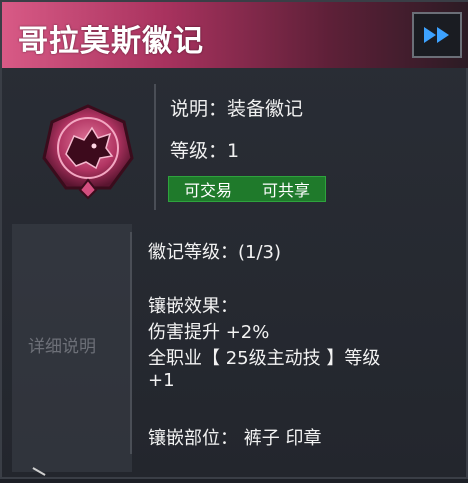 The height and width of the screenshot is (483, 468). Describe the element at coordinates (88, 152) in the screenshot. I see `dragon-emblem-icon` at that location.